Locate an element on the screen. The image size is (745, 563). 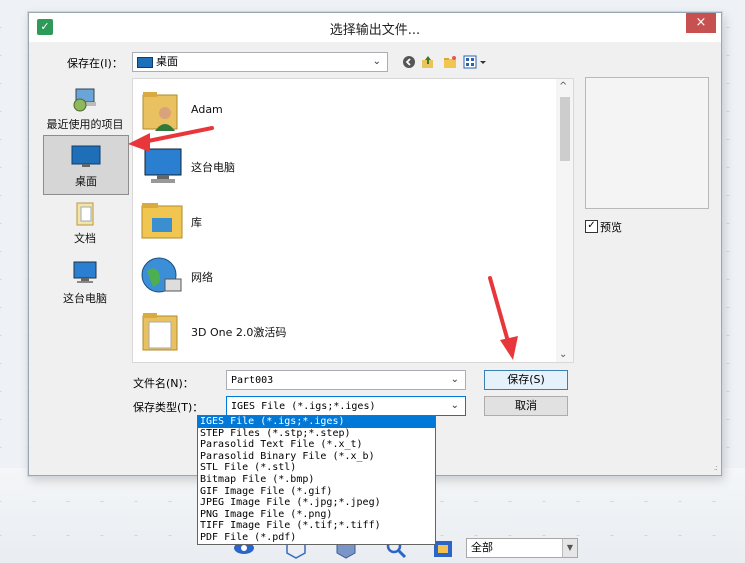
arrow-head-desktop is located at coordinates (139, 142).